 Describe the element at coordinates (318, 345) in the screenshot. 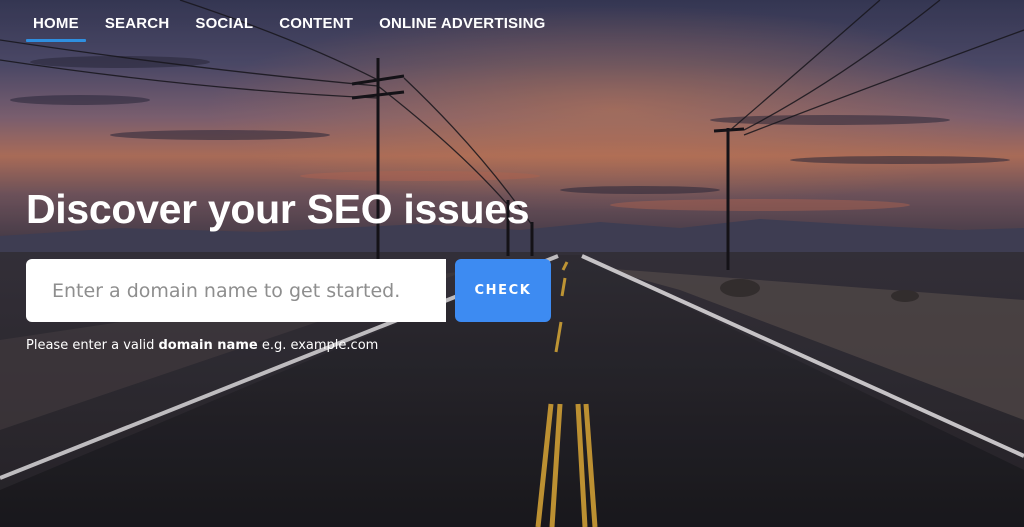

I see `hint-suffix: e.g. example.com` at that location.